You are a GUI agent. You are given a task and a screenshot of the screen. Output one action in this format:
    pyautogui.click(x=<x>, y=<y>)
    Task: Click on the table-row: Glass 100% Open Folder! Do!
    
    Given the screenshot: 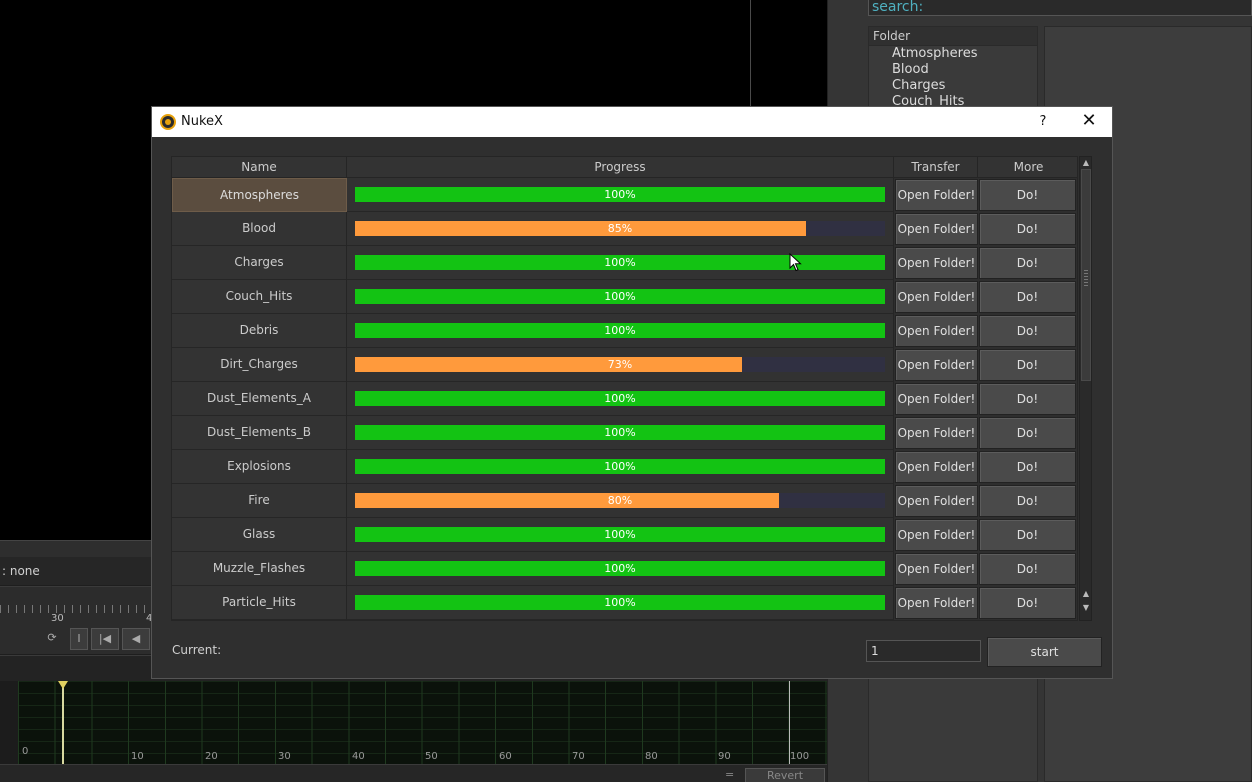 What is the action you would take?
    pyautogui.click(x=624, y=535)
    